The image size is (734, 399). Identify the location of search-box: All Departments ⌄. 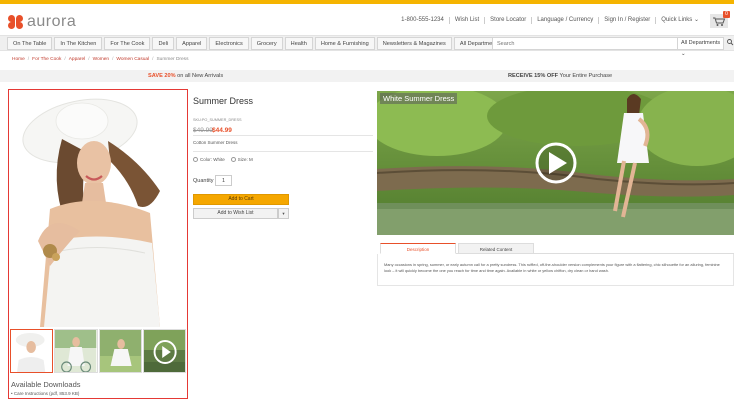
(608, 47).